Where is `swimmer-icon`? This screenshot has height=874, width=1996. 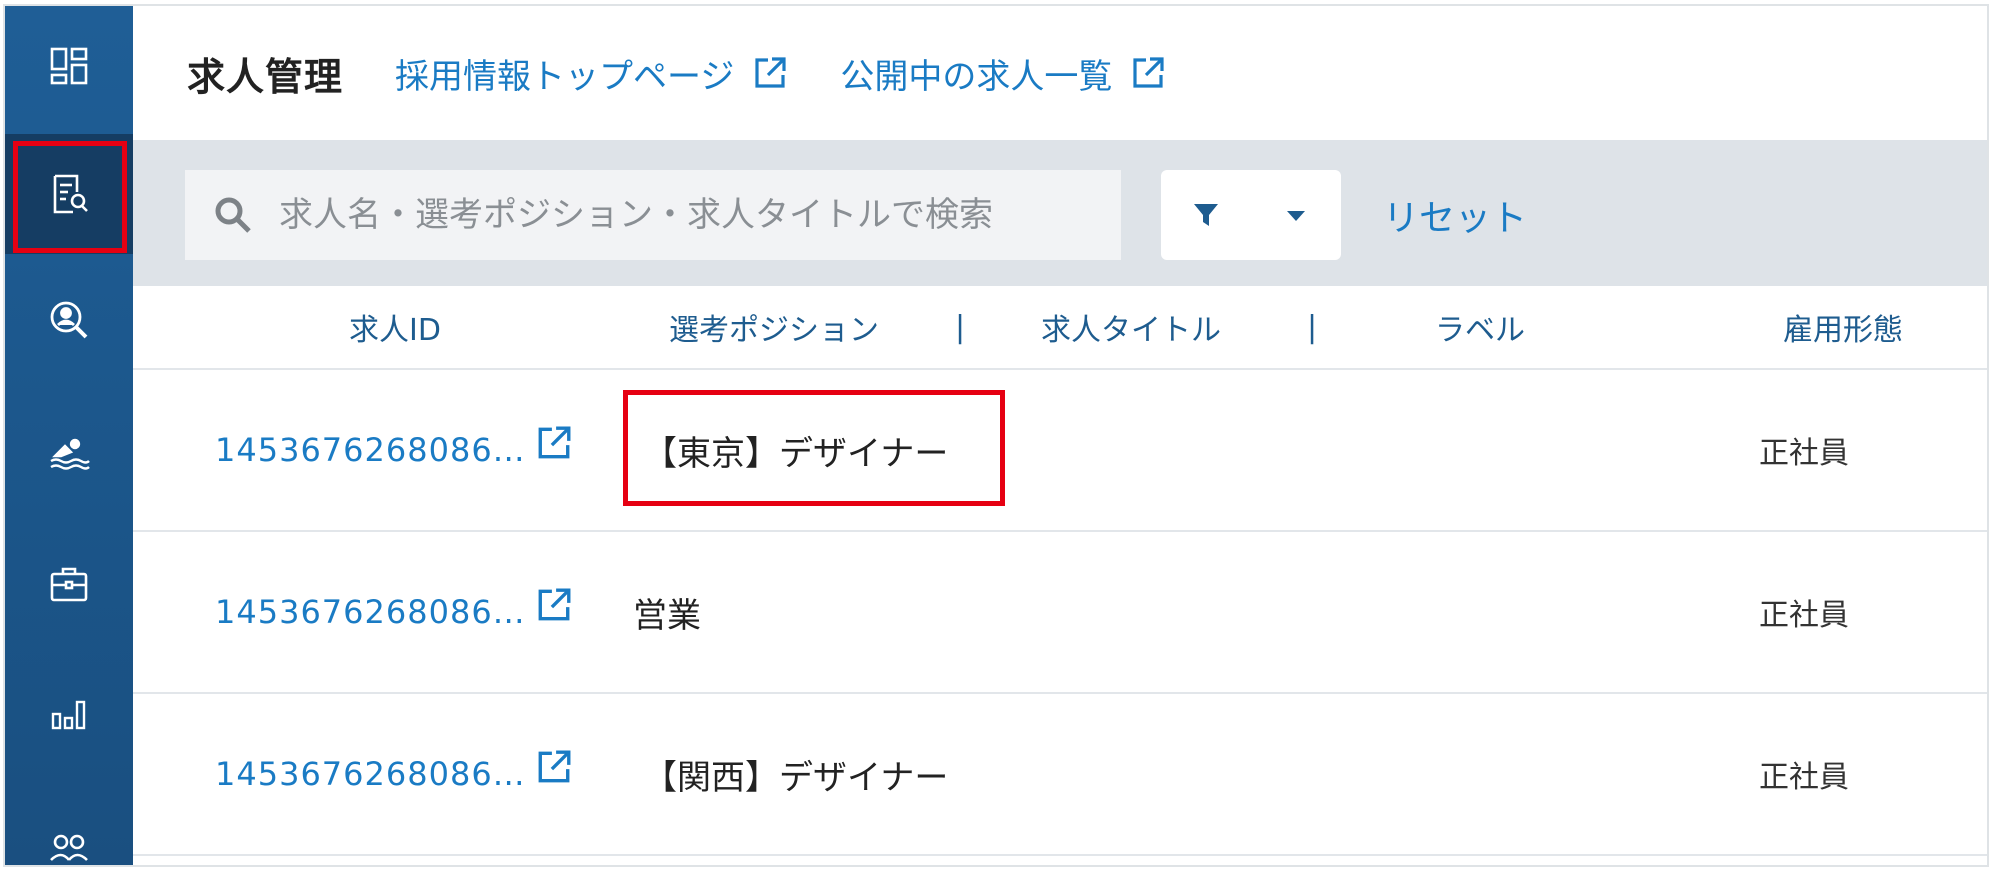
swimmer-icon is located at coordinates (70, 454).